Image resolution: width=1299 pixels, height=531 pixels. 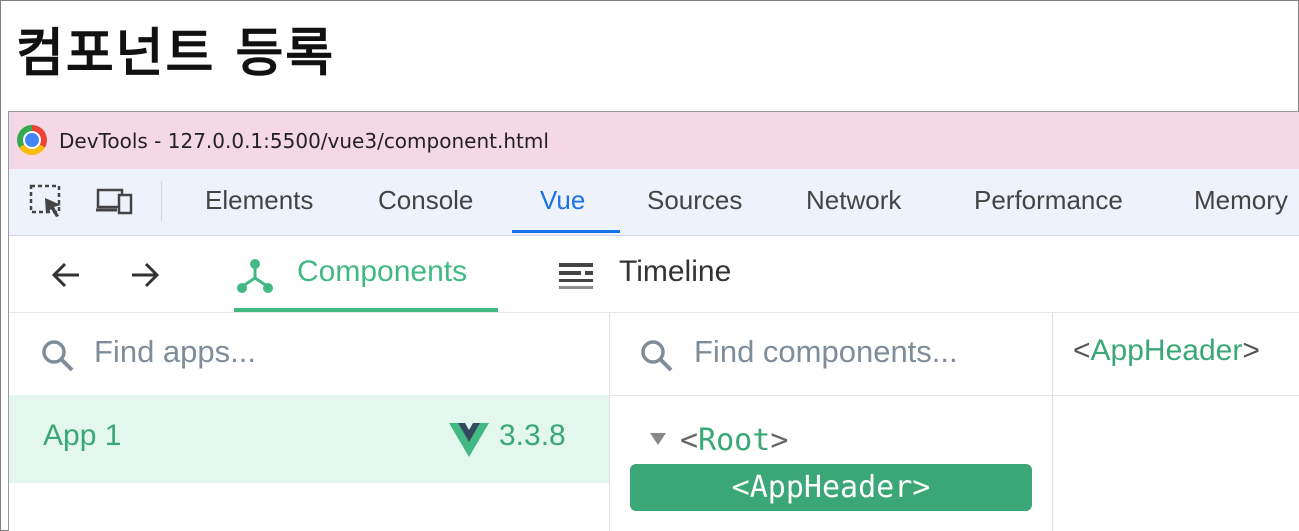 I want to click on inspector-bracket: <, so click(x=1082, y=350).